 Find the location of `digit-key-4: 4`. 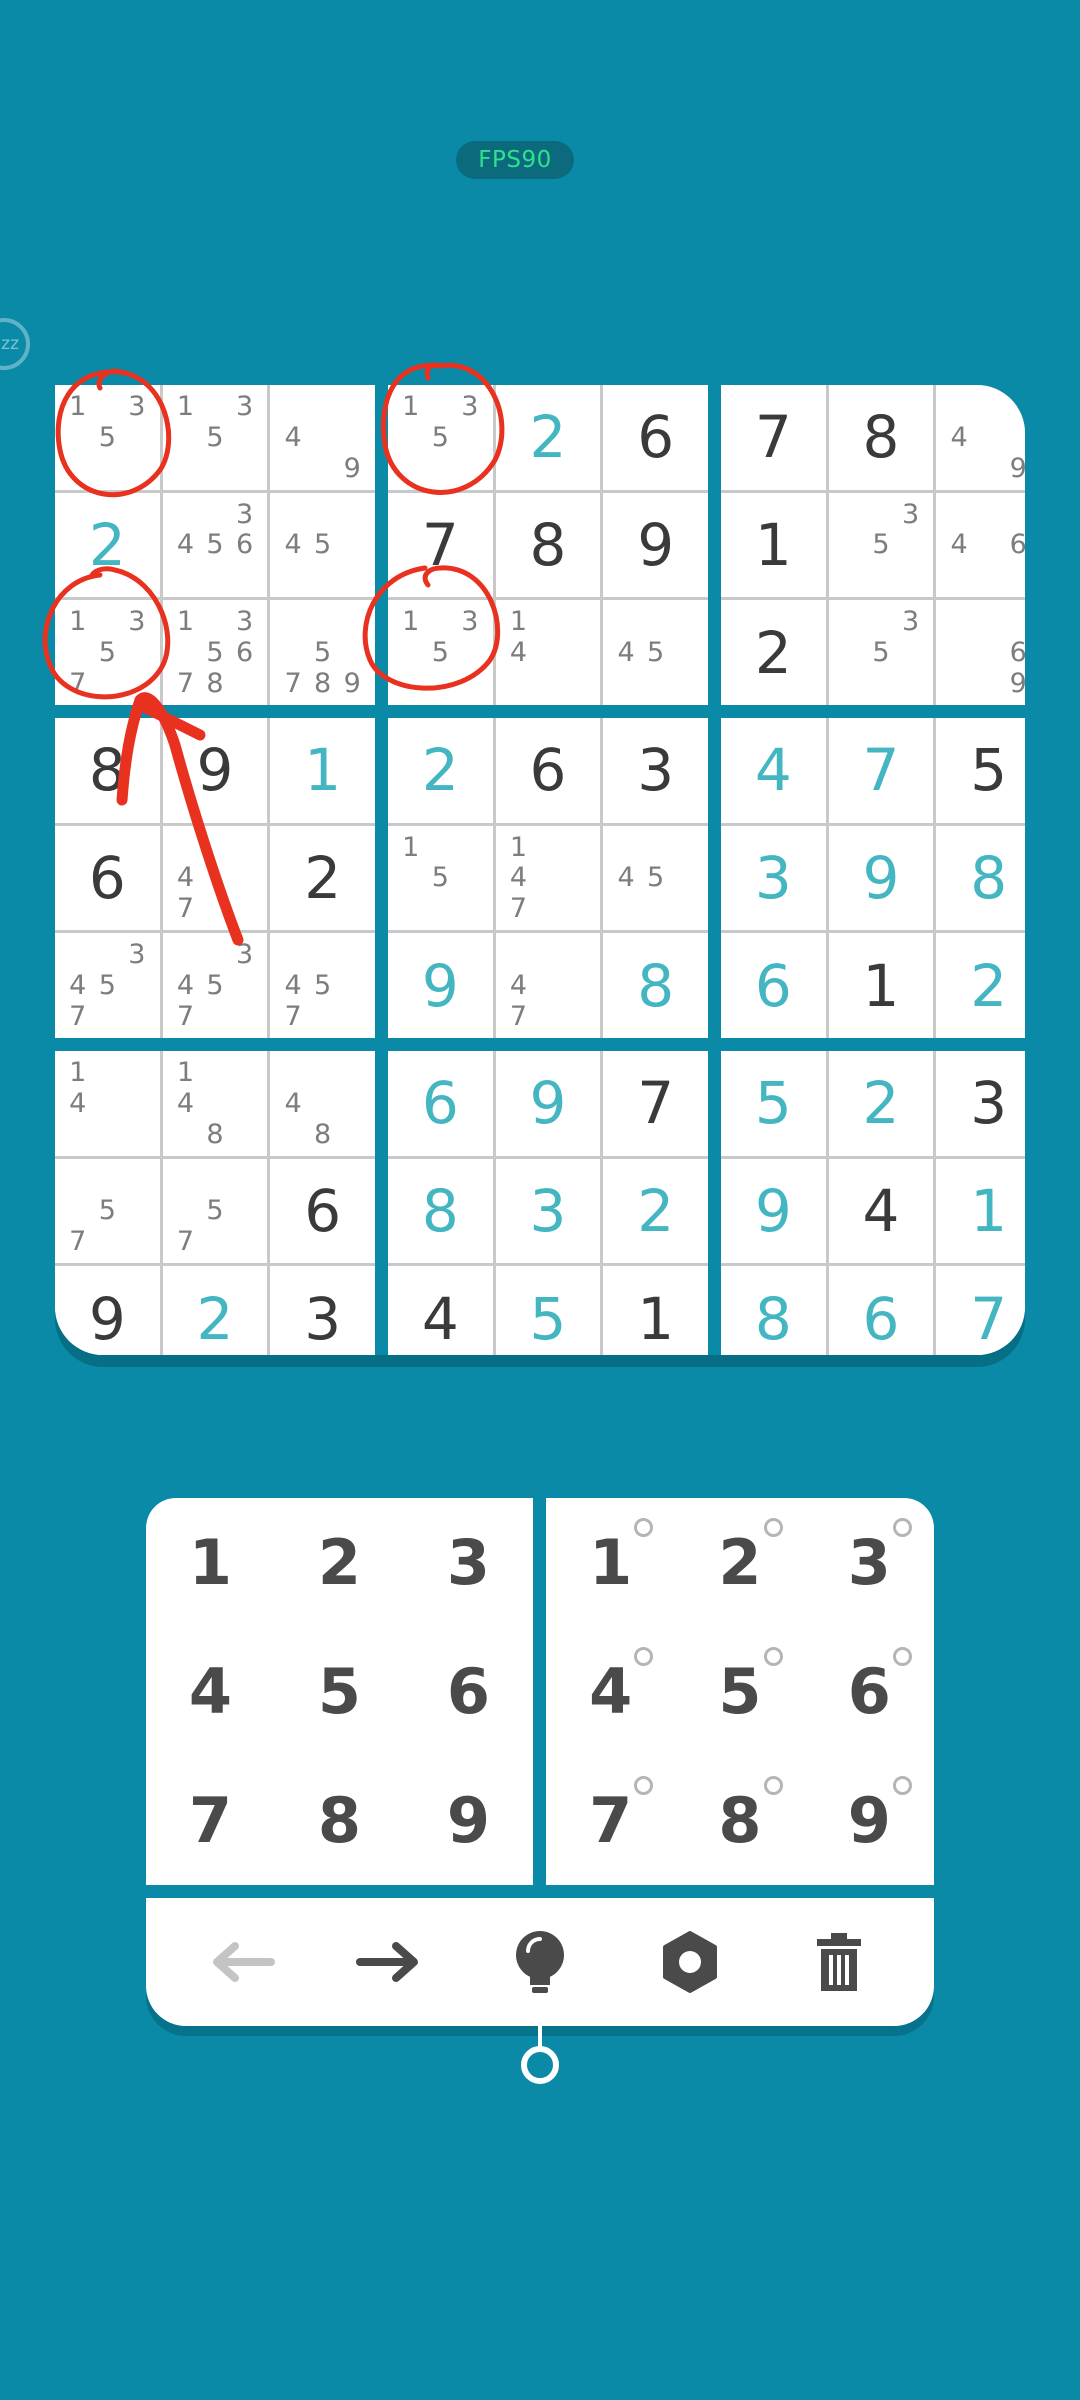

digit-key-4: 4 is located at coordinates (210, 1691).